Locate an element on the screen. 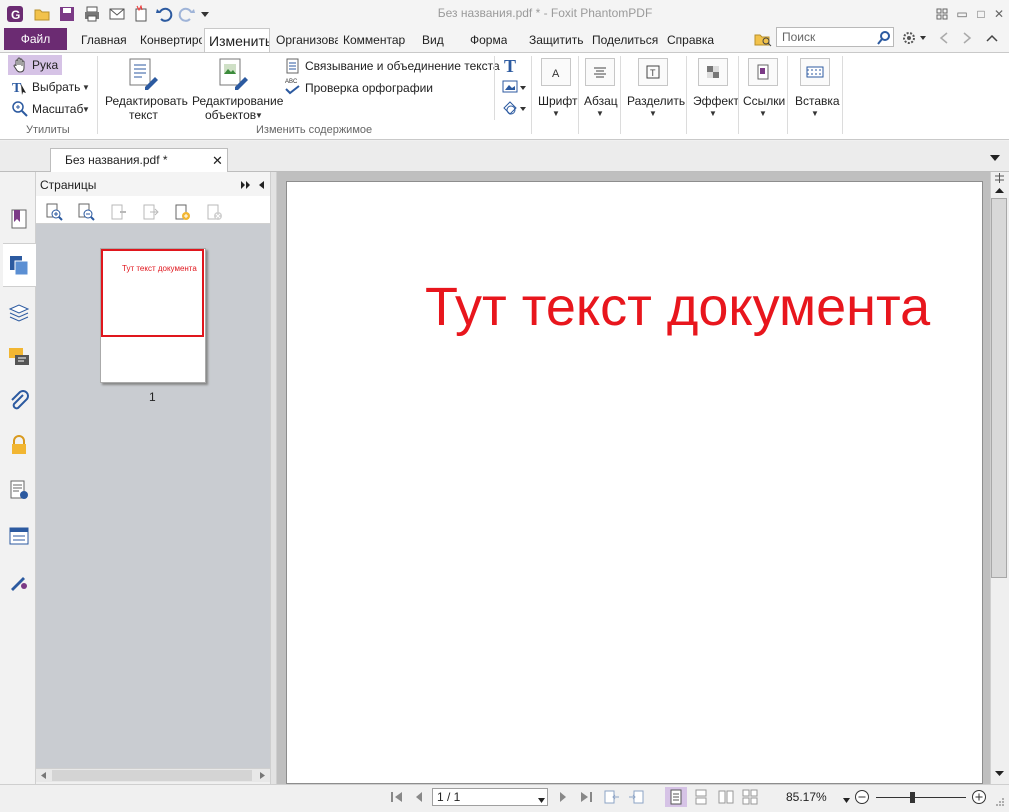  attachments-icon is located at coordinates (19, 401).